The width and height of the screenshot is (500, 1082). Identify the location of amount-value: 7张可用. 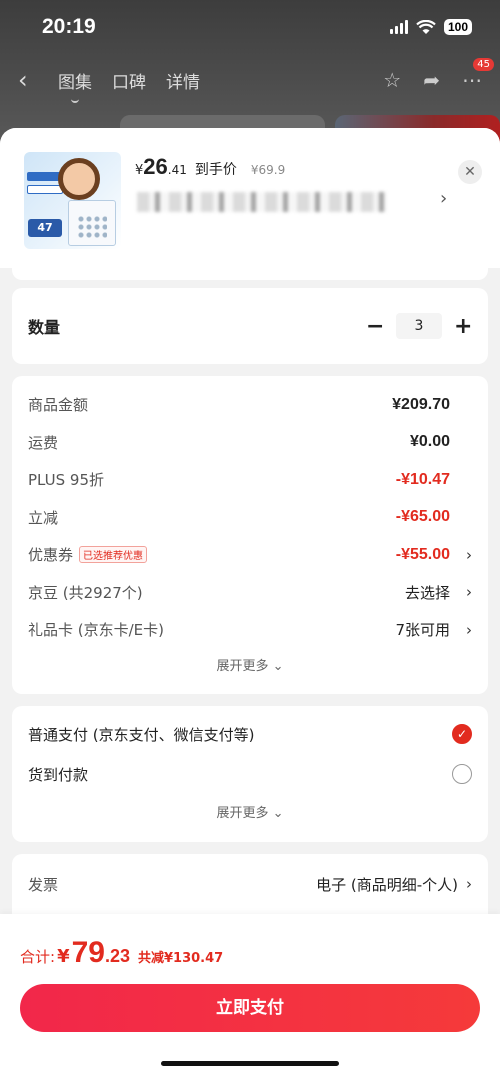
(422, 630).